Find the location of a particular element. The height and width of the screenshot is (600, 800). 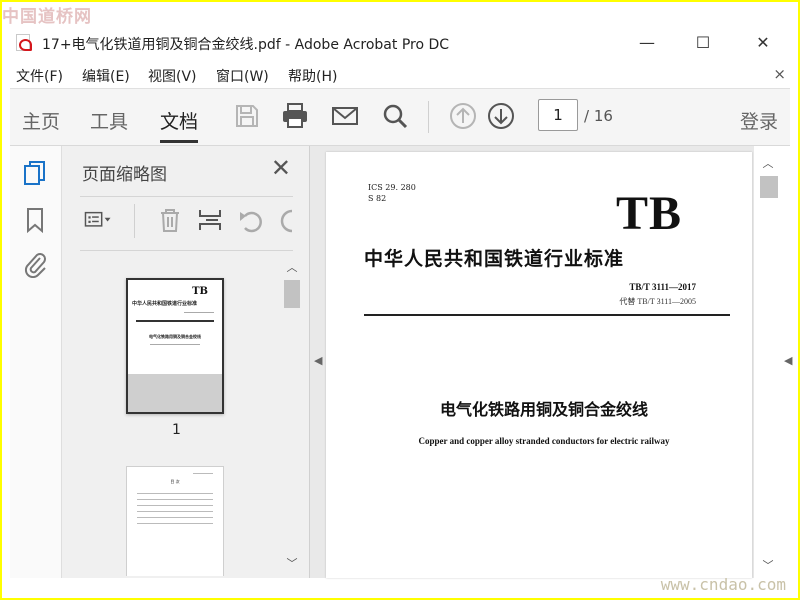

close-panel-icon: ✕ is located at coordinates (281, 168).